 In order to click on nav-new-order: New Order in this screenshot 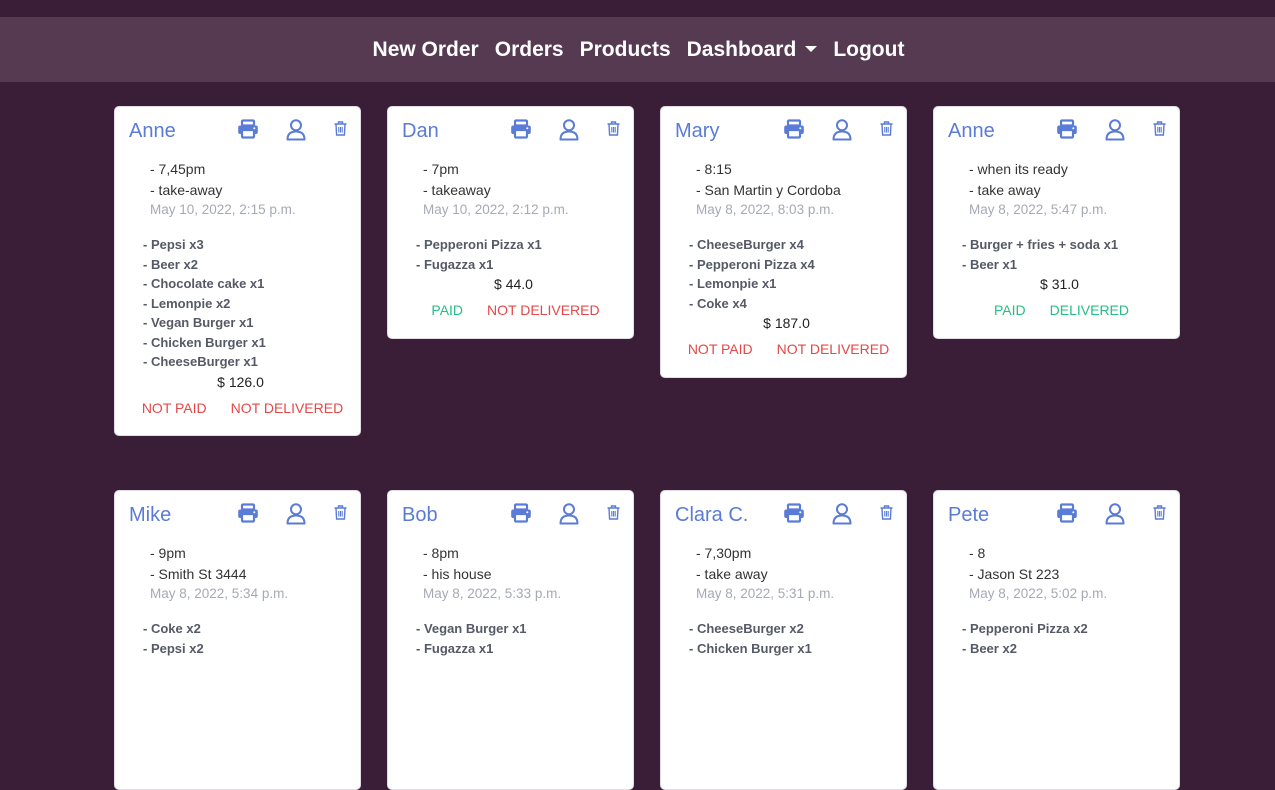, I will do `click(426, 50)`.